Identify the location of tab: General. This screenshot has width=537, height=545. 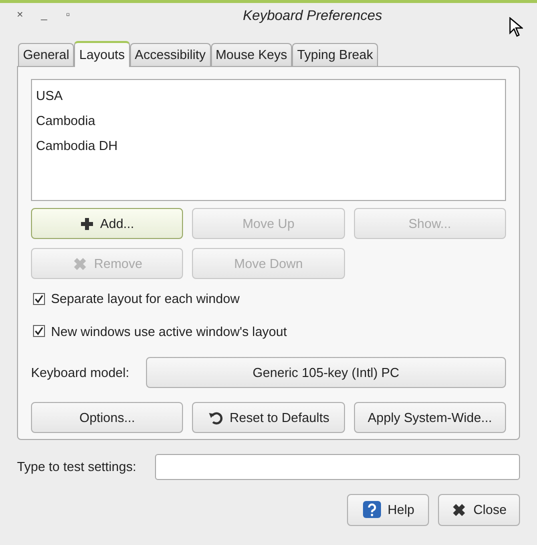
(46, 54).